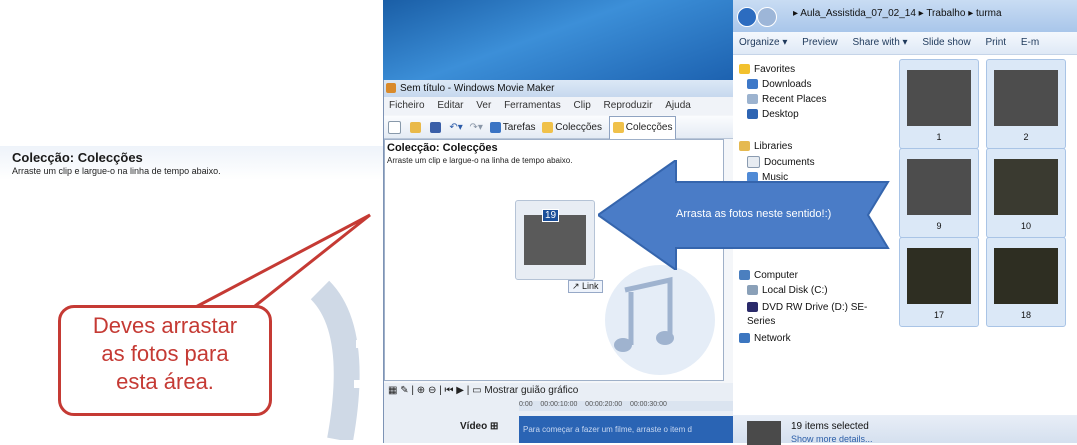 This screenshot has width=1077, height=445. What do you see at coordinates (449, 390) in the screenshot?
I see `rewind-icon: ⏮` at bounding box center [449, 390].